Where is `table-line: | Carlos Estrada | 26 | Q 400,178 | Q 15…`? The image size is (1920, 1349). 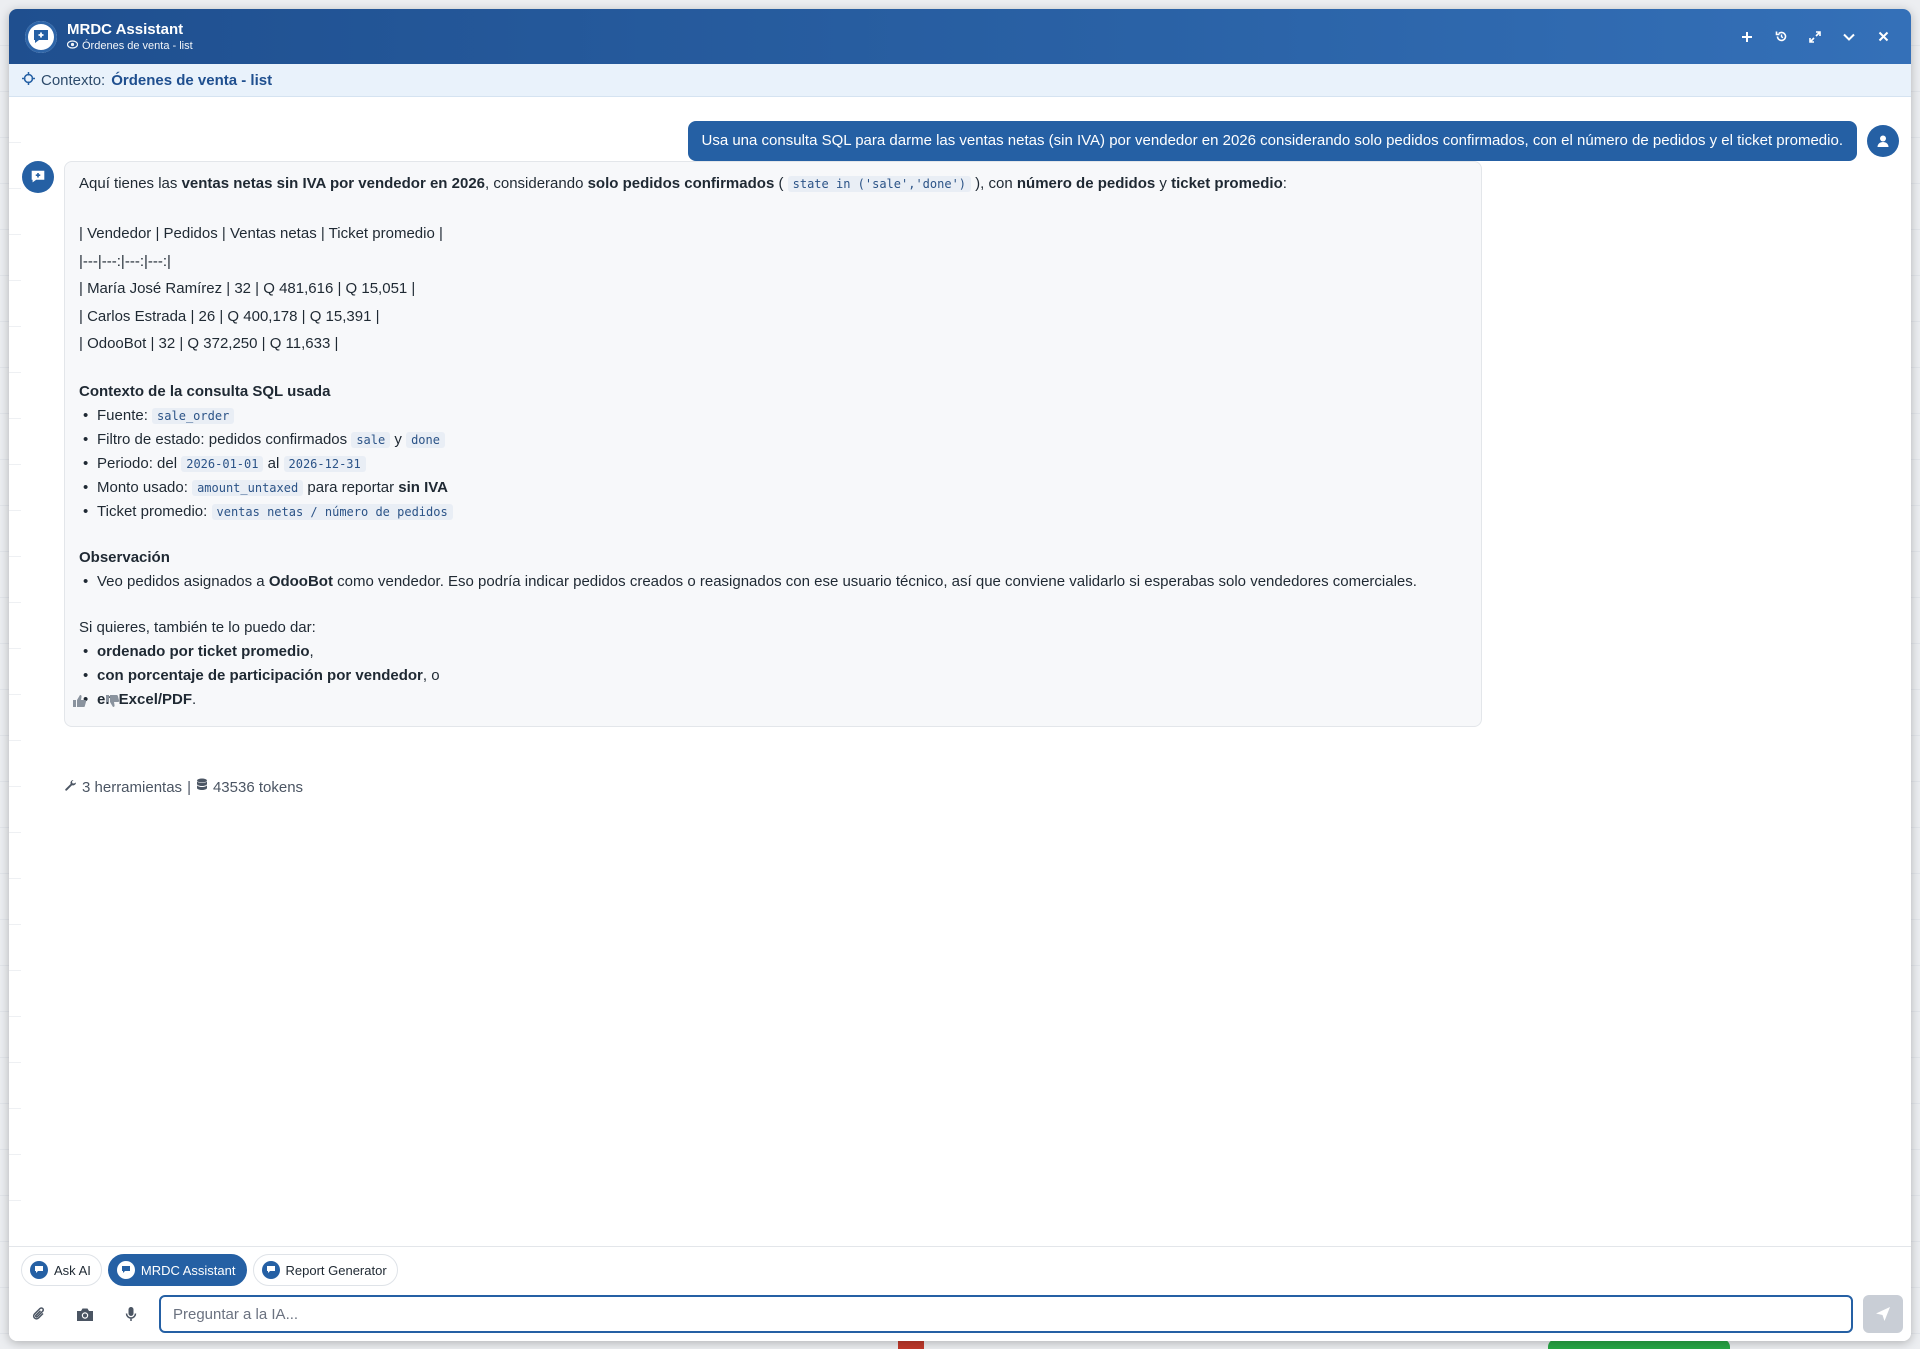
table-line: | Carlos Estrada | 26 | Q 400,178 | Q 15… is located at coordinates (229, 316).